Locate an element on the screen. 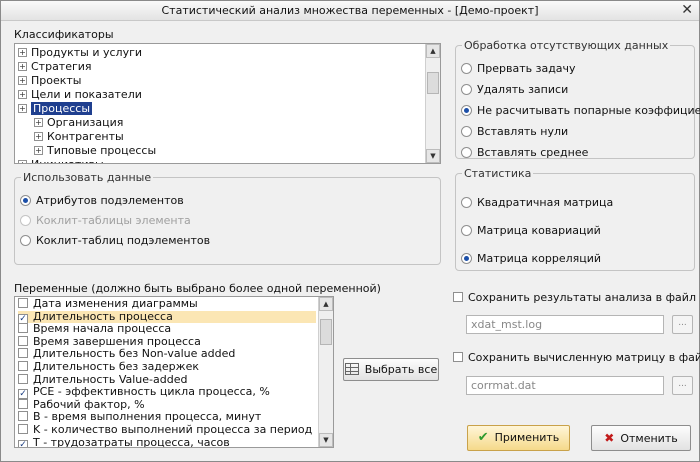  radio-option: Вставлять нули is located at coordinates (514, 132).